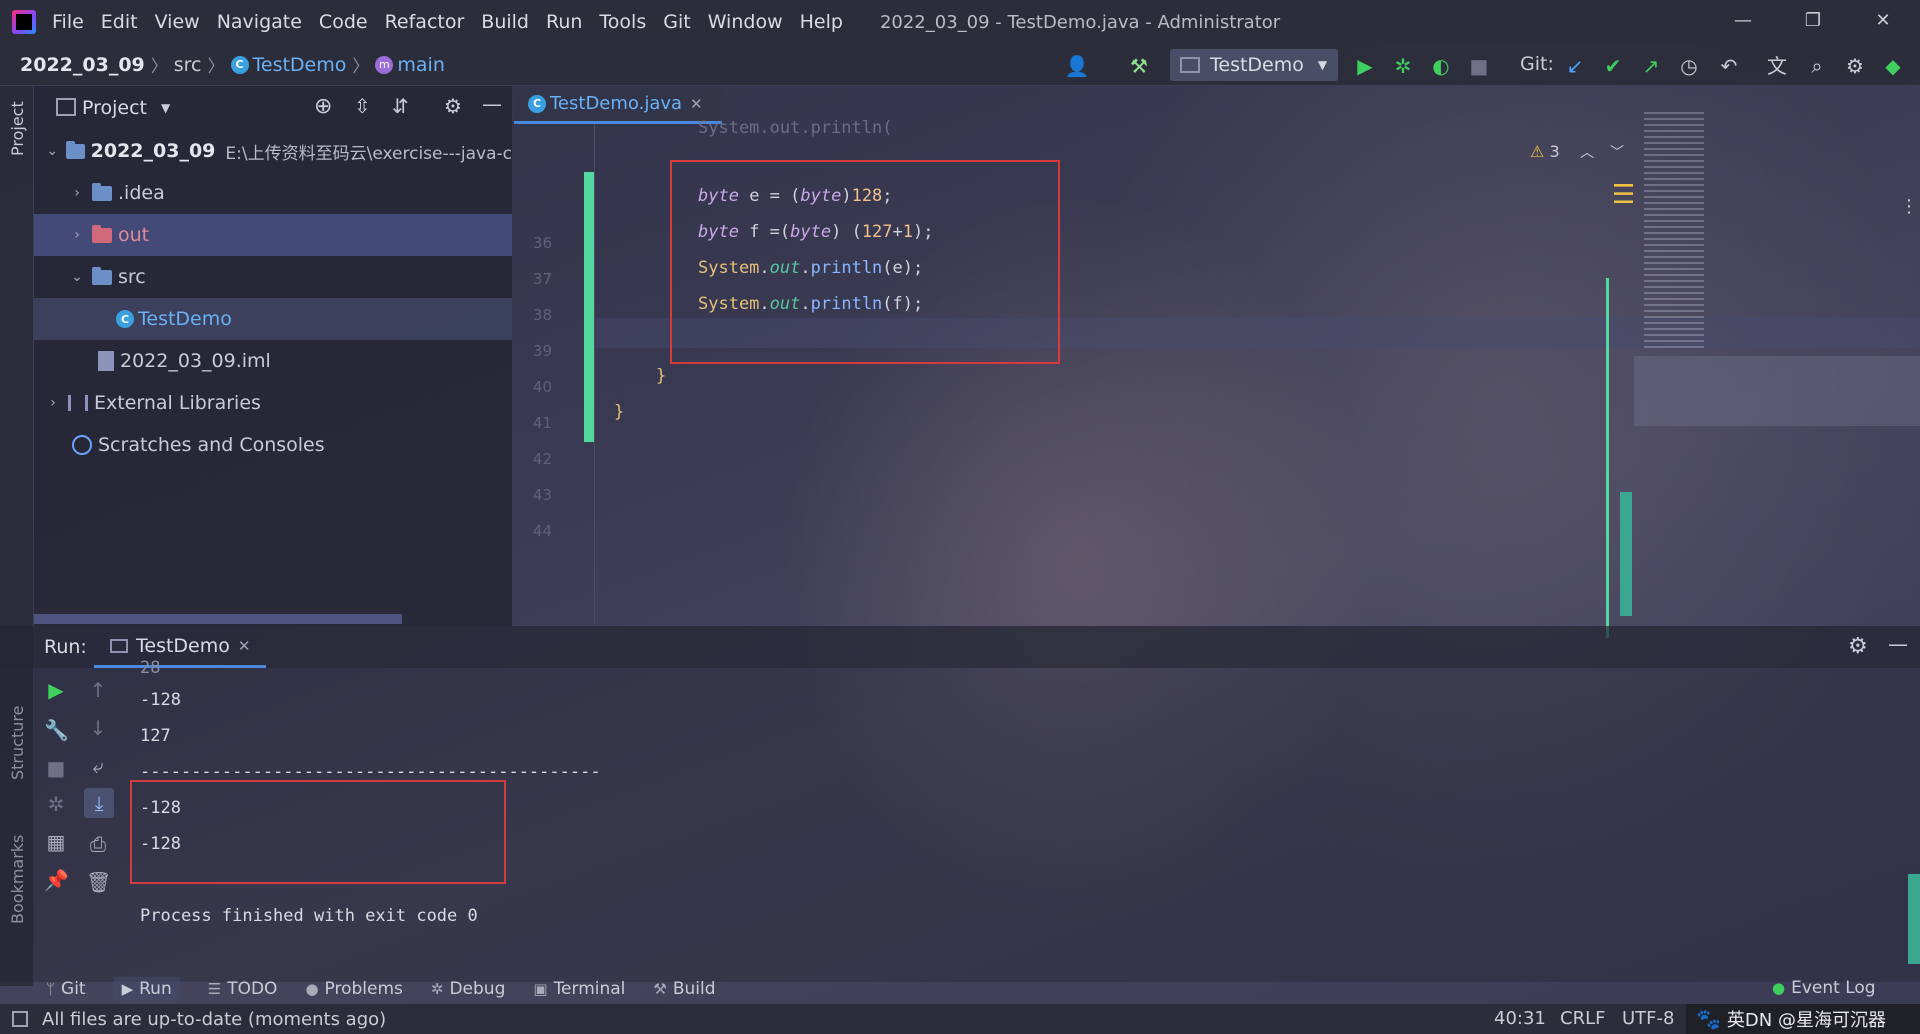 The width and height of the screenshot is (1920, 1034). Describe the element at coordinates (273, 445) in the screenshot. I see `tree-item-scratches: Scratches and Consoles` at that location.